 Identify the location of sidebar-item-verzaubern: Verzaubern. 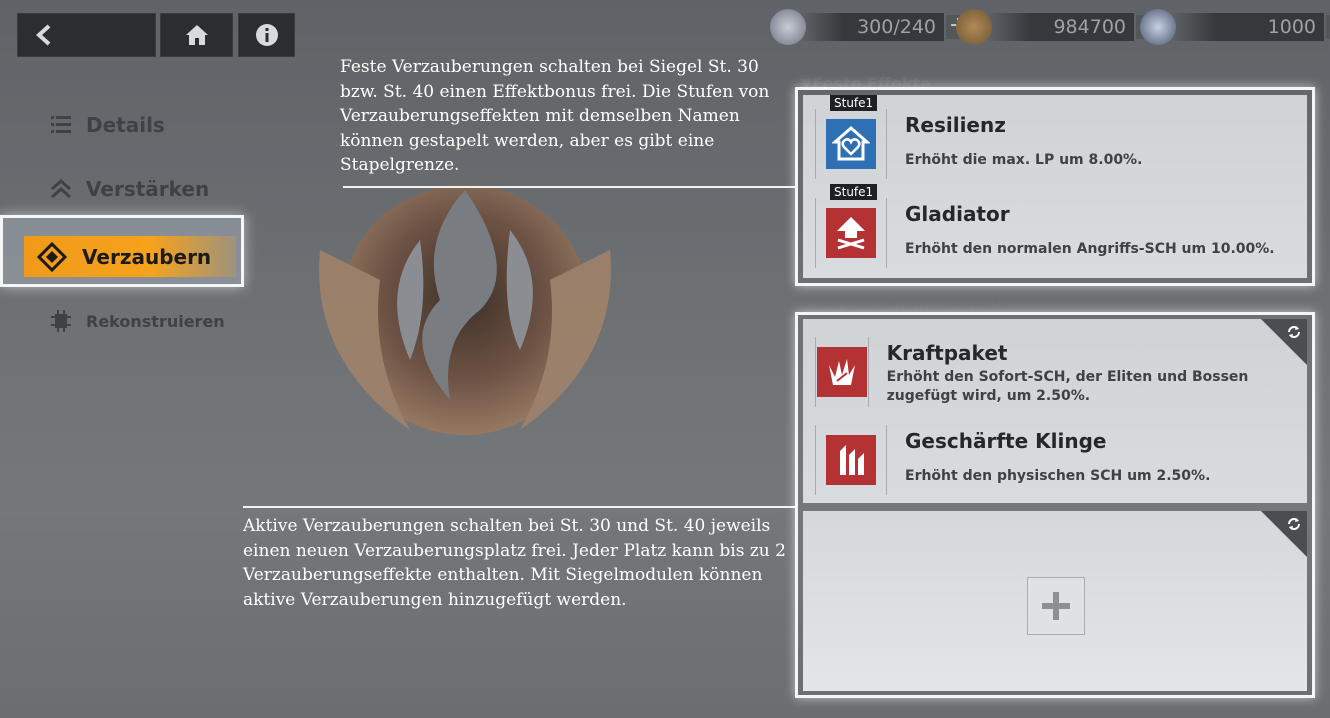
(122, 251).